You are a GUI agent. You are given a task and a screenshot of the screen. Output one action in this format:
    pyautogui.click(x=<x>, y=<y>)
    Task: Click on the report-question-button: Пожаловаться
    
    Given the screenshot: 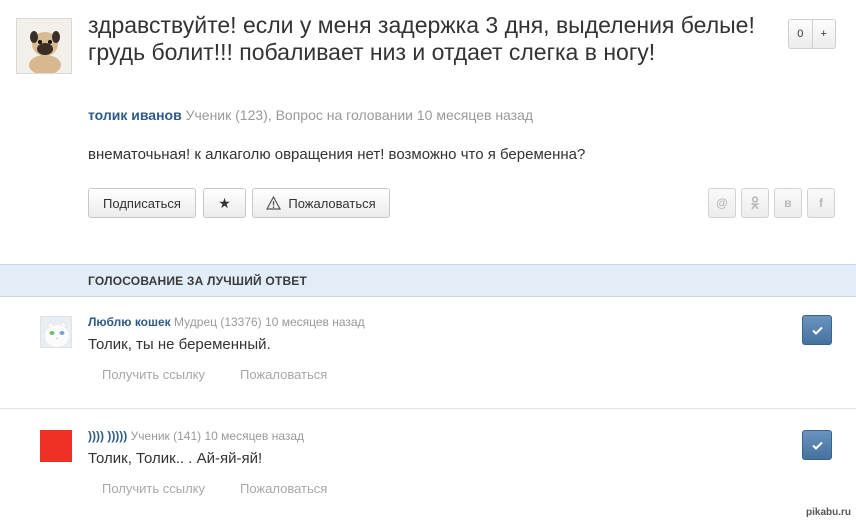 What is the action you would take?
    pyautogui.click(x=321, y=203)
    